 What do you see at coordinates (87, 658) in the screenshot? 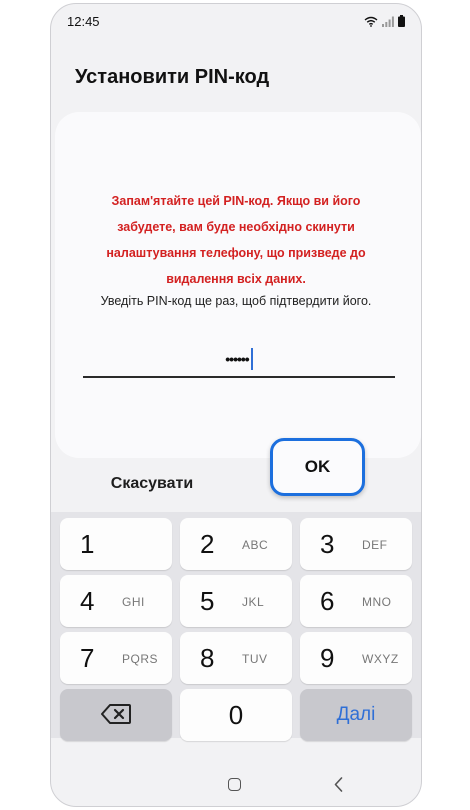
I see `key-digit: 7` at bounding box center [87, 658].